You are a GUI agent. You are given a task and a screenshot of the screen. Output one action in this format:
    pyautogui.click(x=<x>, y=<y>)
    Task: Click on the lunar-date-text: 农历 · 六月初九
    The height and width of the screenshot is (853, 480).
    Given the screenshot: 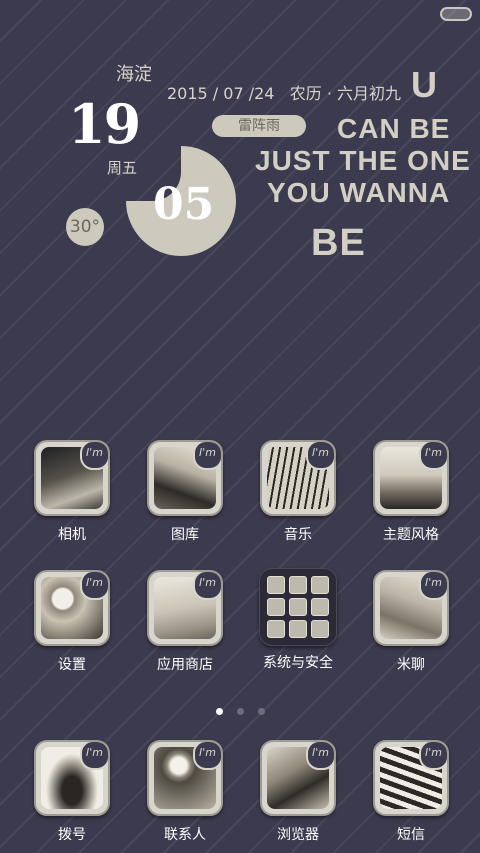 What is the action you would take?
    pyautogui.click(x=345, y=93)
    